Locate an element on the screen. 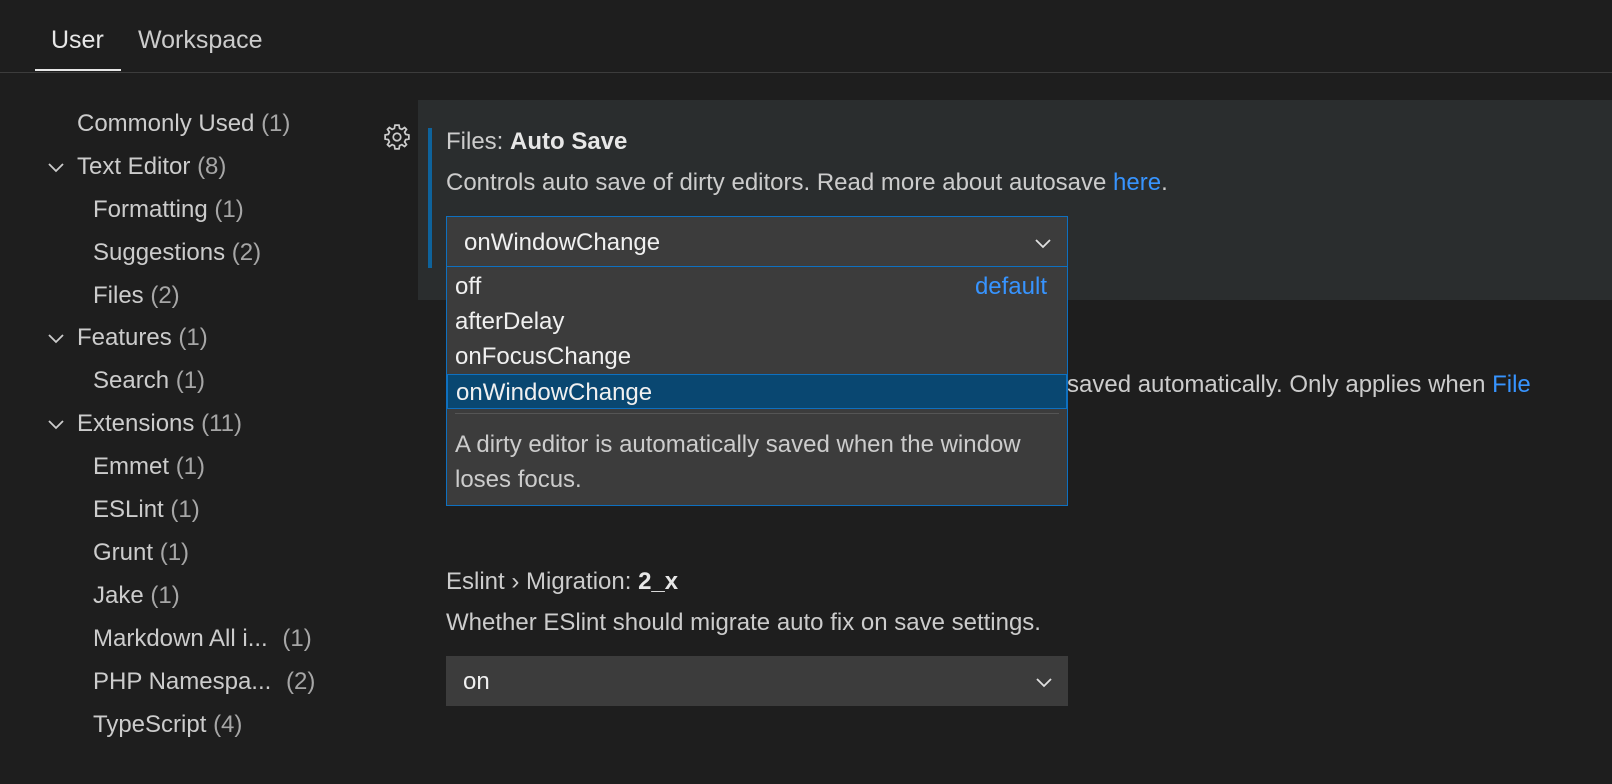  toc-item-jake: Jake (1) is located at coordinates (136, 596).